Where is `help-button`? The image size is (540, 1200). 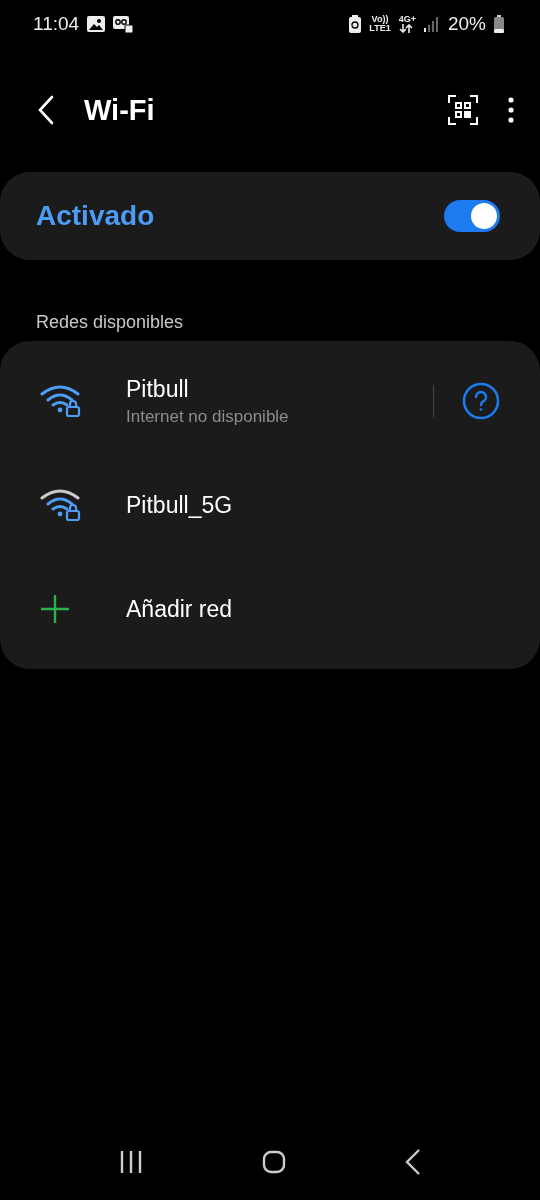 help-button is located at coordinates (481, 401).